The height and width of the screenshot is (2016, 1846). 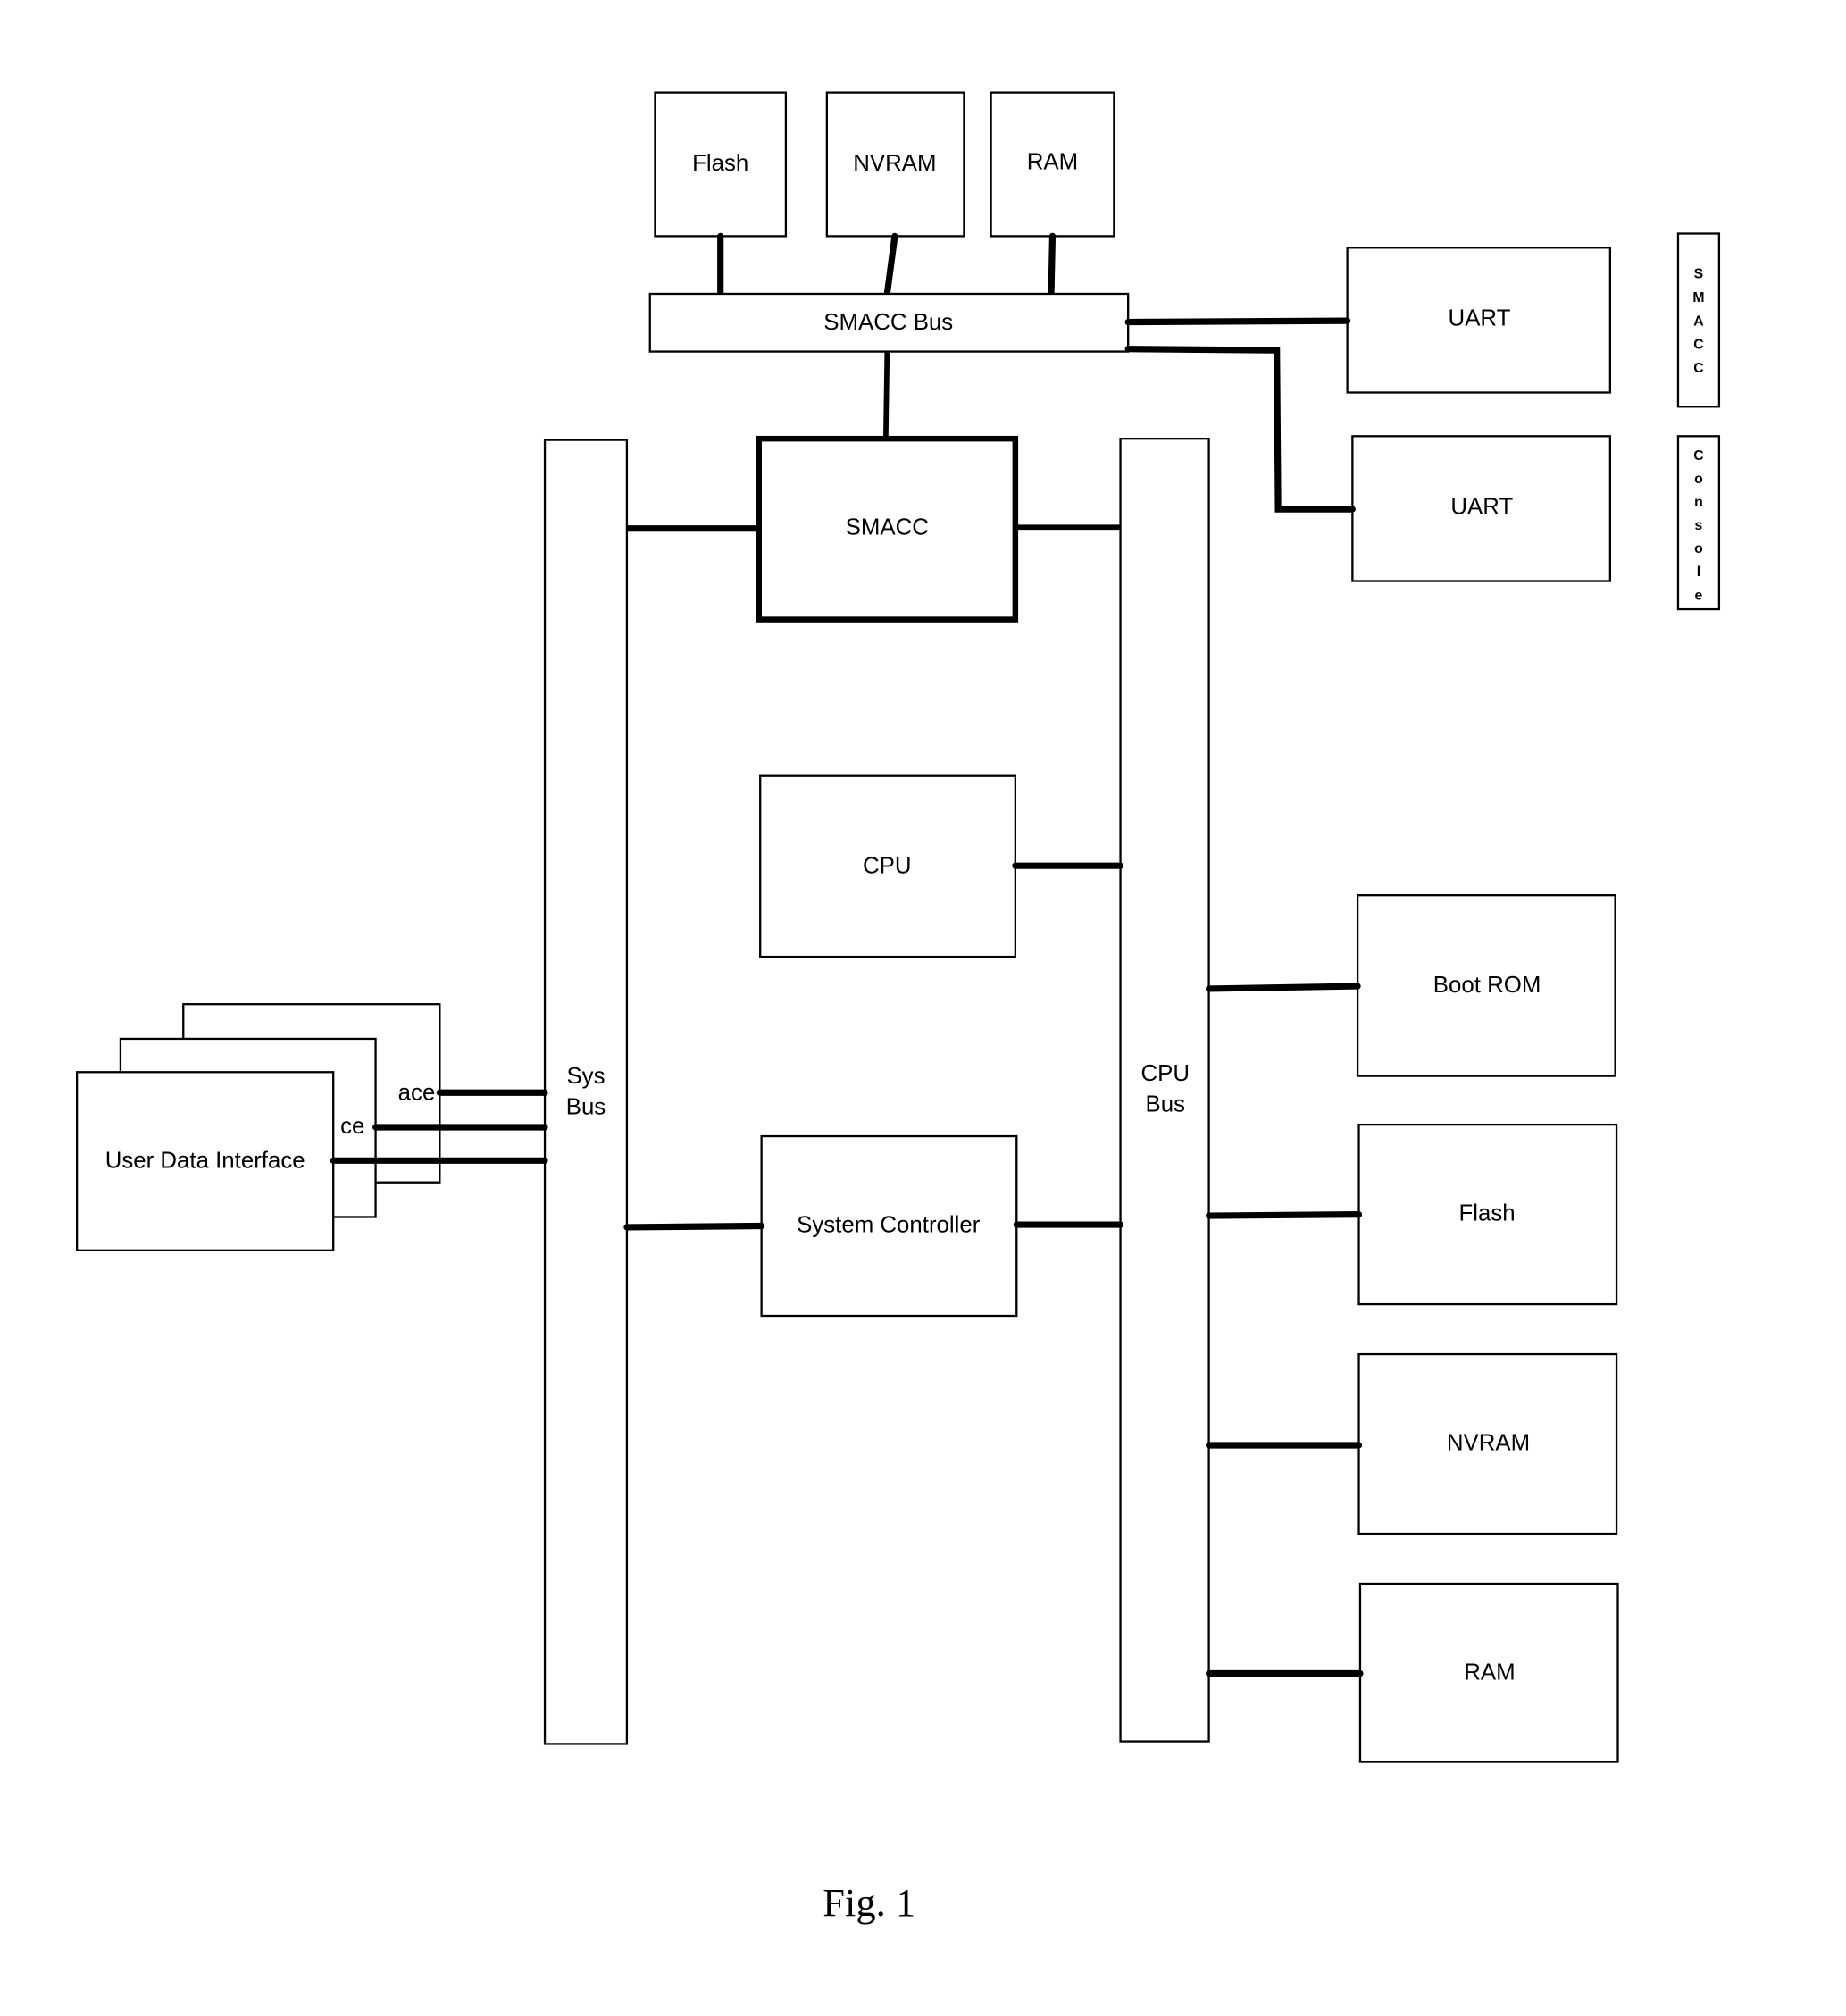 I want to click on smacc-flash-box: Flash, so click(x=721, y=164).